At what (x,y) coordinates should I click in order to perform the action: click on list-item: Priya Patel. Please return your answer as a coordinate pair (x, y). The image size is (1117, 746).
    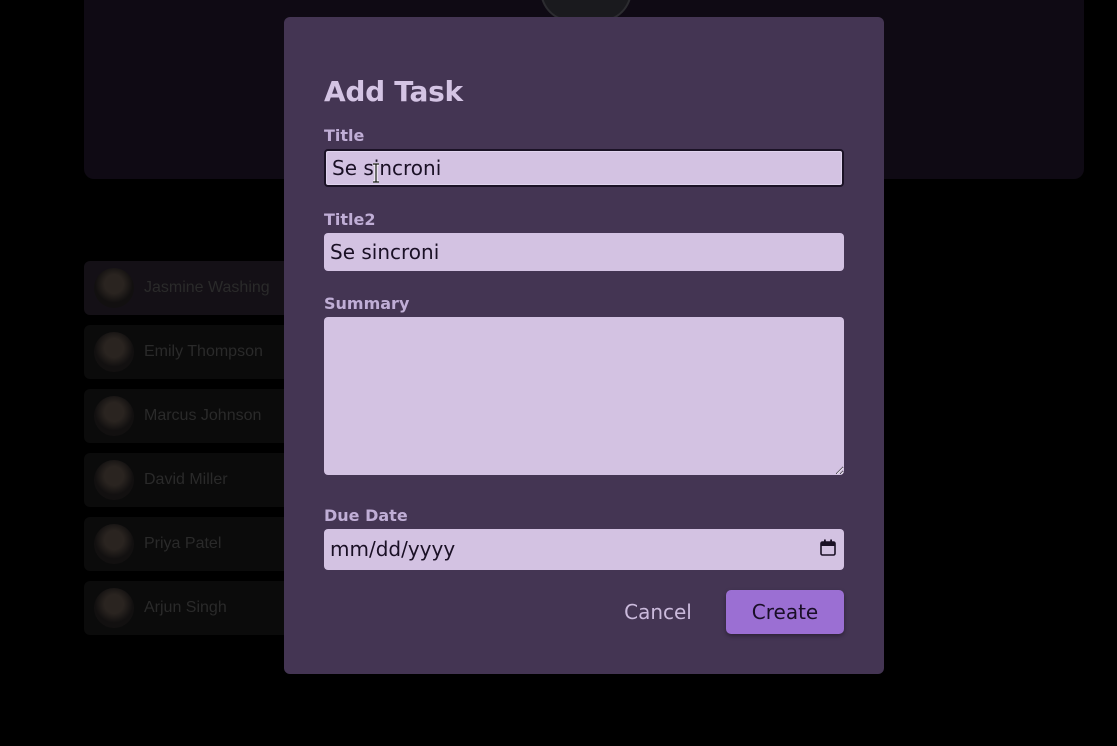
    Looking at the image, I should click on (199, 544).